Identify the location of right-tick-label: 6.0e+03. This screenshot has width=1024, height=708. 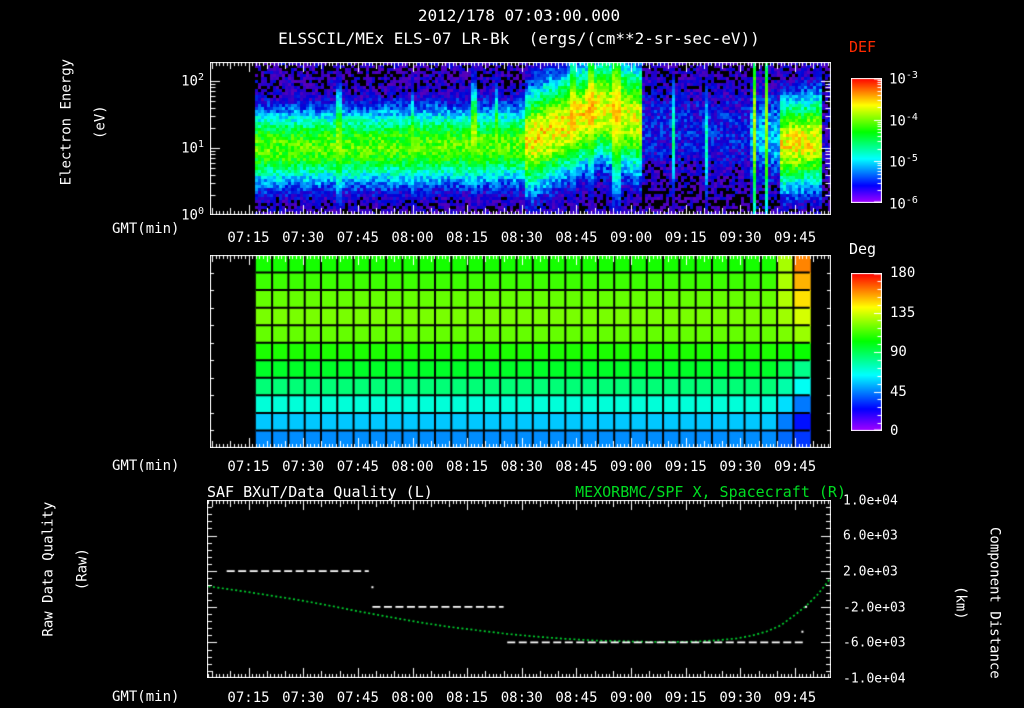
(870, 536).